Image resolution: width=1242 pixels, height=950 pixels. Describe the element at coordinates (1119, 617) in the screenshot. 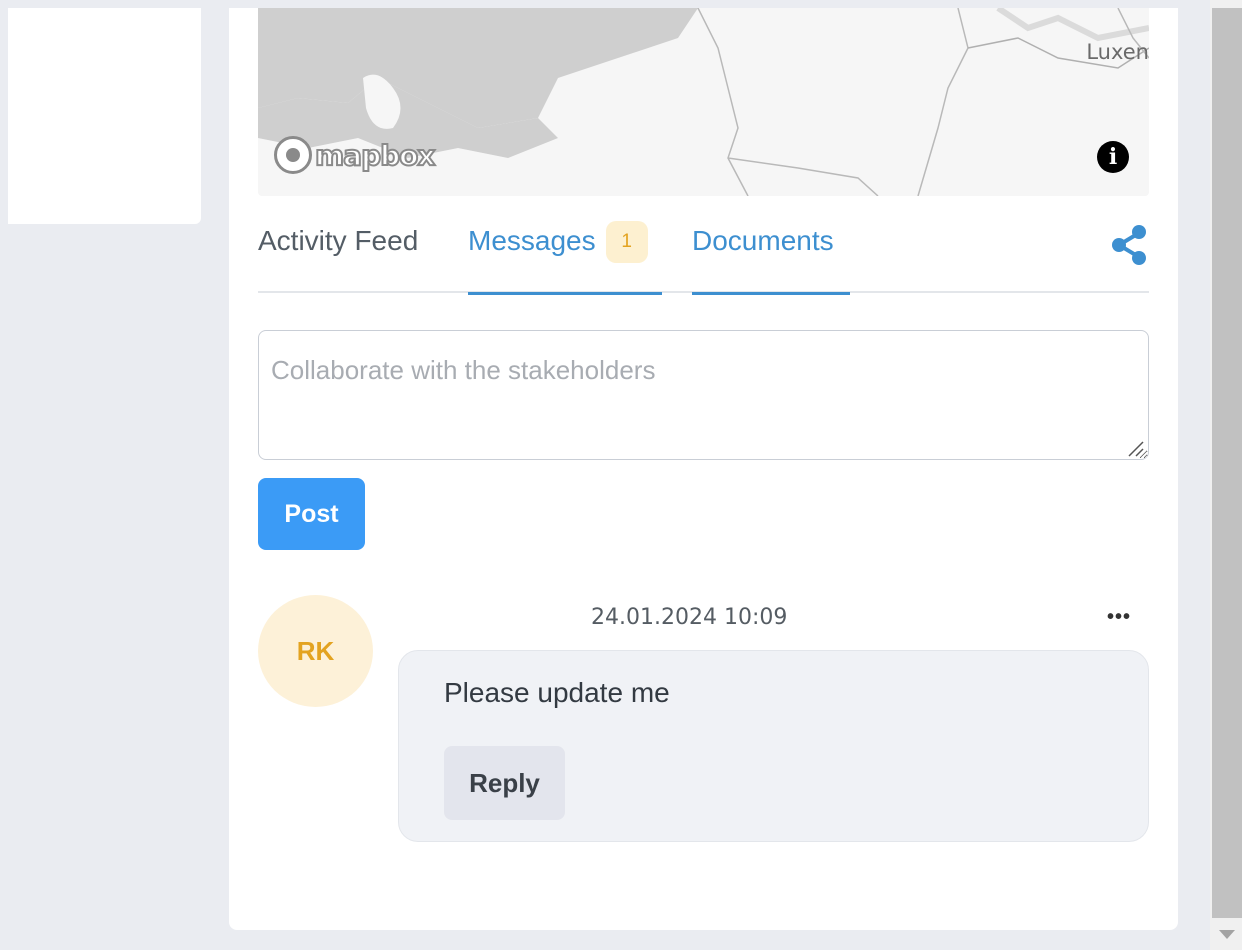

I see `more-icon: •••` at that location.